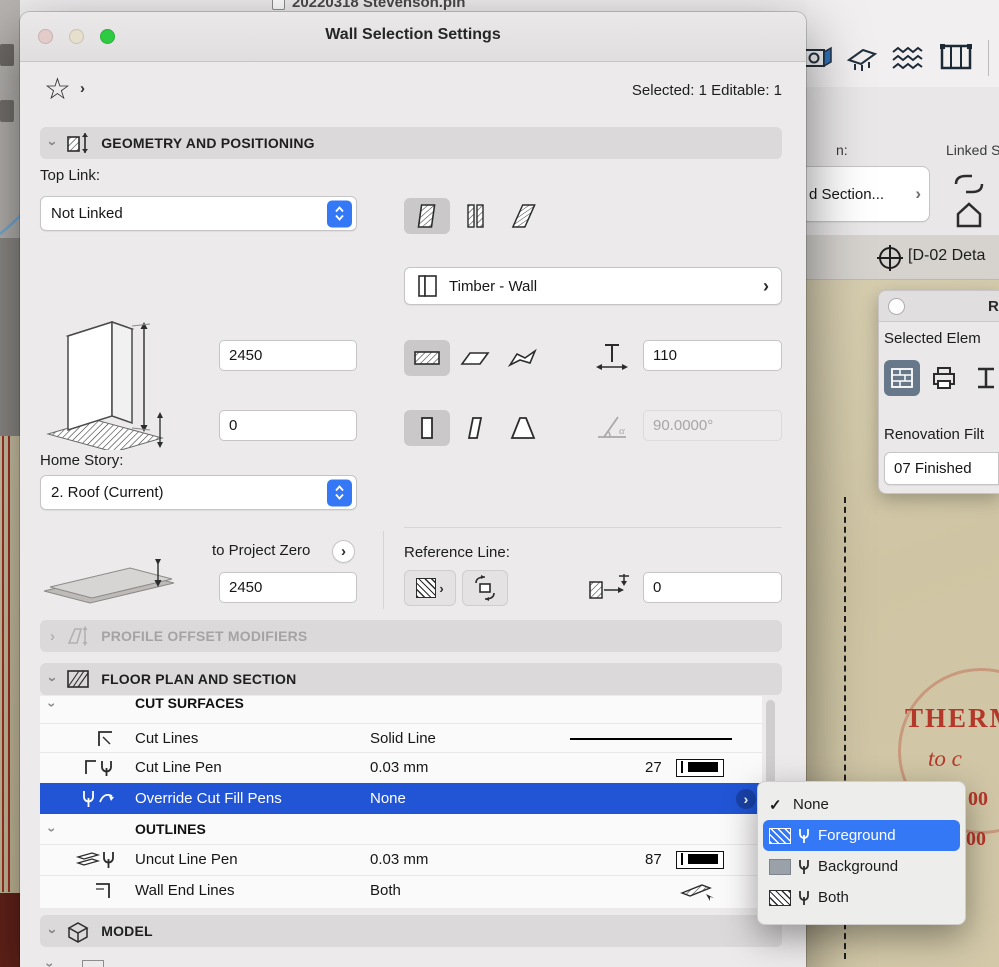 This screenshot has width=999, height=967. I want to click on railing-icon, so click(907, 59).